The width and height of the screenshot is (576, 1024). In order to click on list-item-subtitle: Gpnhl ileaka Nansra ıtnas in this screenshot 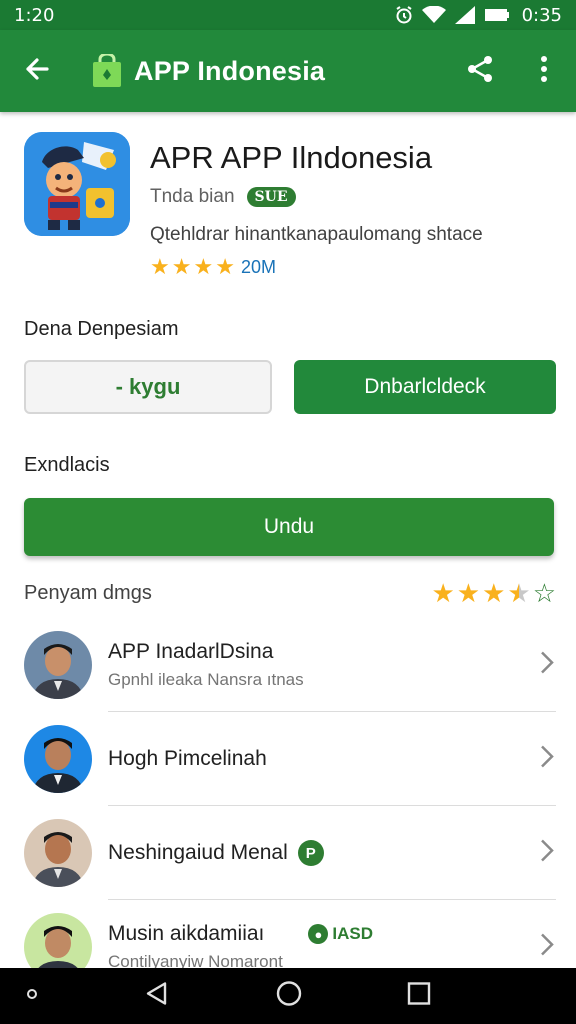, I will do `click(206, 679)`.